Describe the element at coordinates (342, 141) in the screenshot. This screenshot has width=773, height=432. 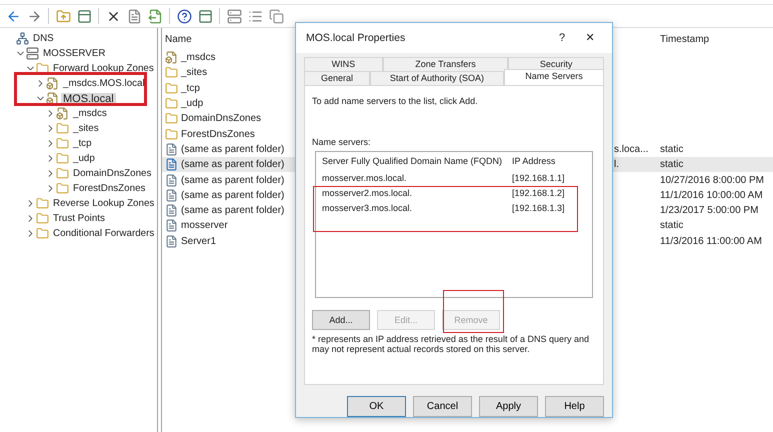
I see `list-label: Name servers:` at that location.